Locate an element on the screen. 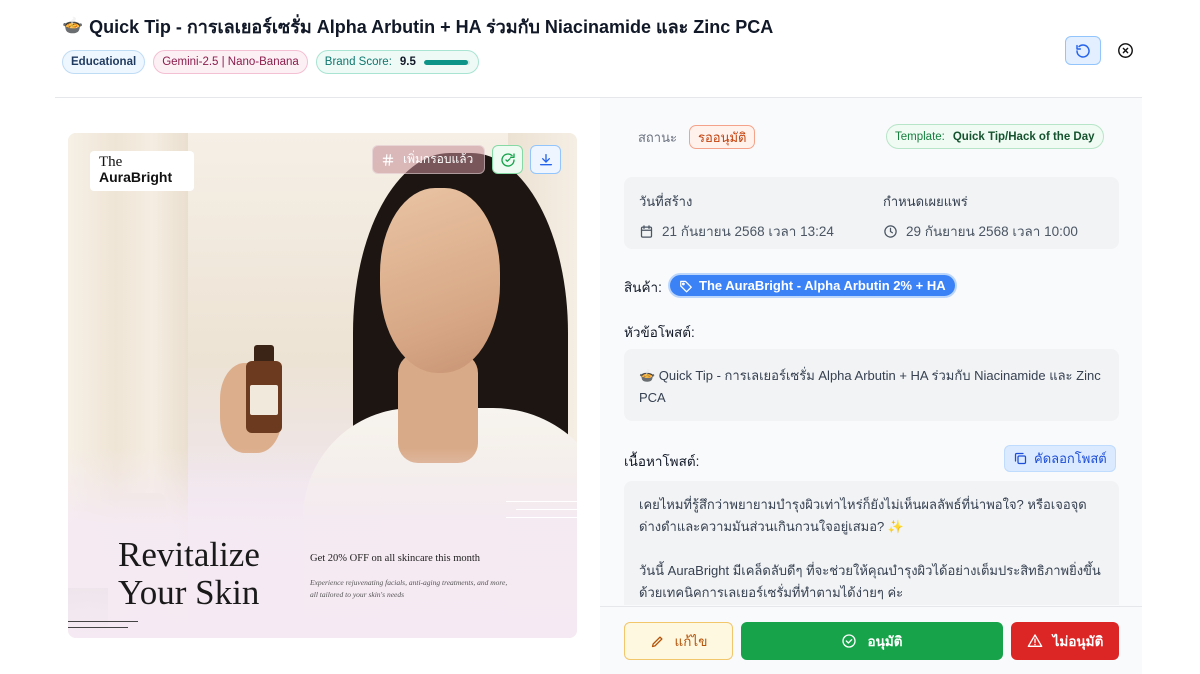  edit-button: แก้ไข is located at coordinates (678, 641).